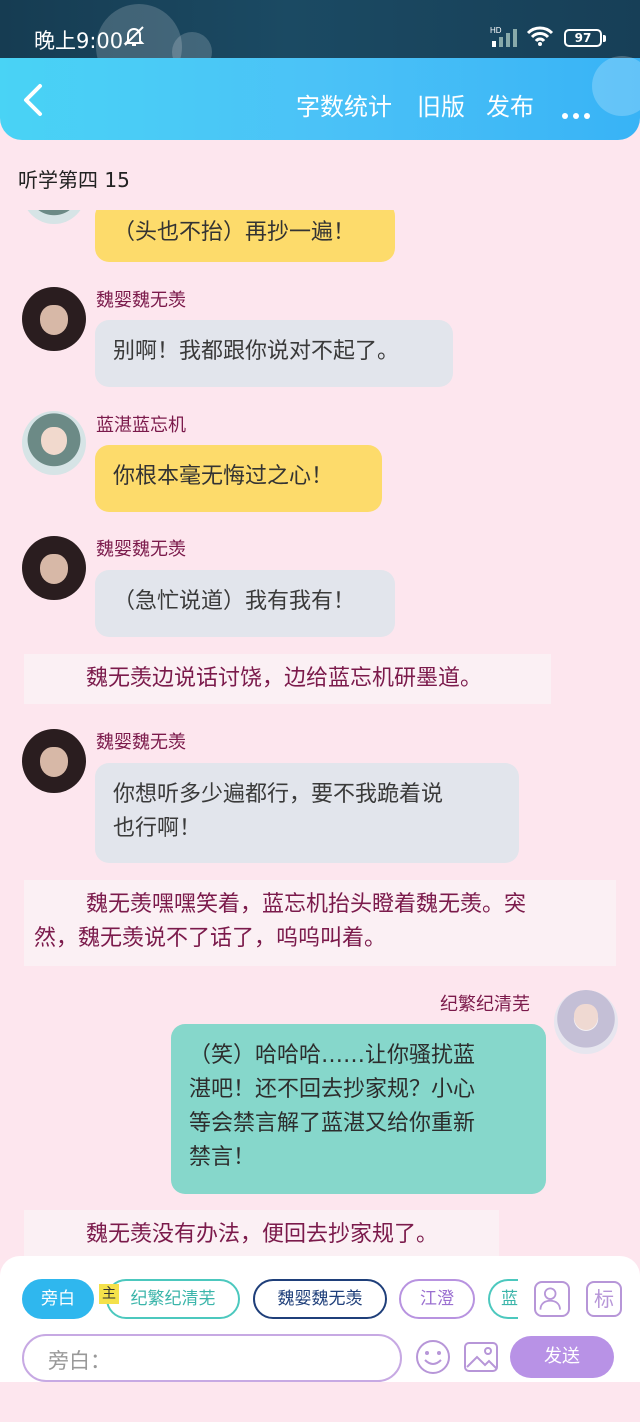  I want to click on image-icon, so click(481, 1357).